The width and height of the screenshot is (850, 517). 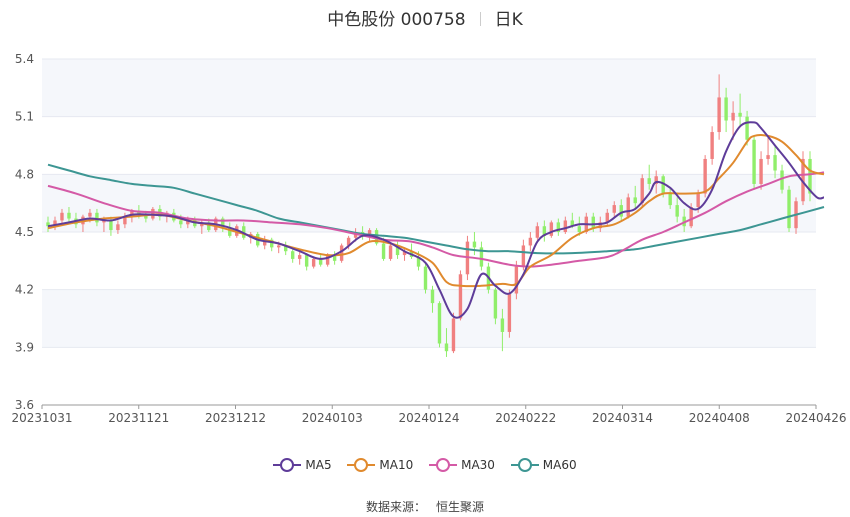 I want to click on x-tick-label: 20240222, so click(x=525, y=418).